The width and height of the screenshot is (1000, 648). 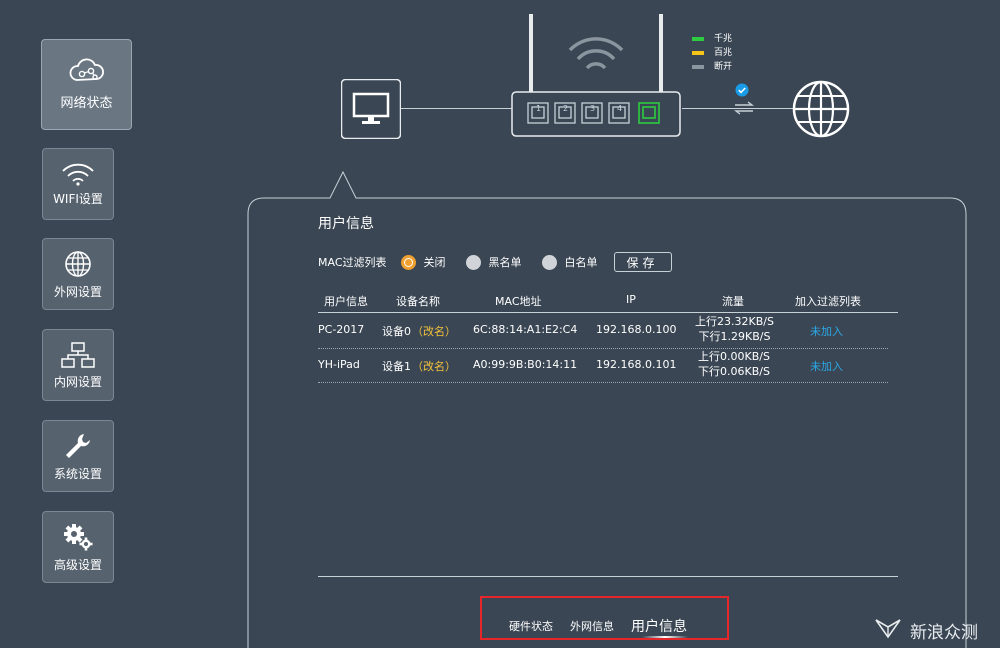 I want to click on table-header-divider, so click(x=608, y=312).